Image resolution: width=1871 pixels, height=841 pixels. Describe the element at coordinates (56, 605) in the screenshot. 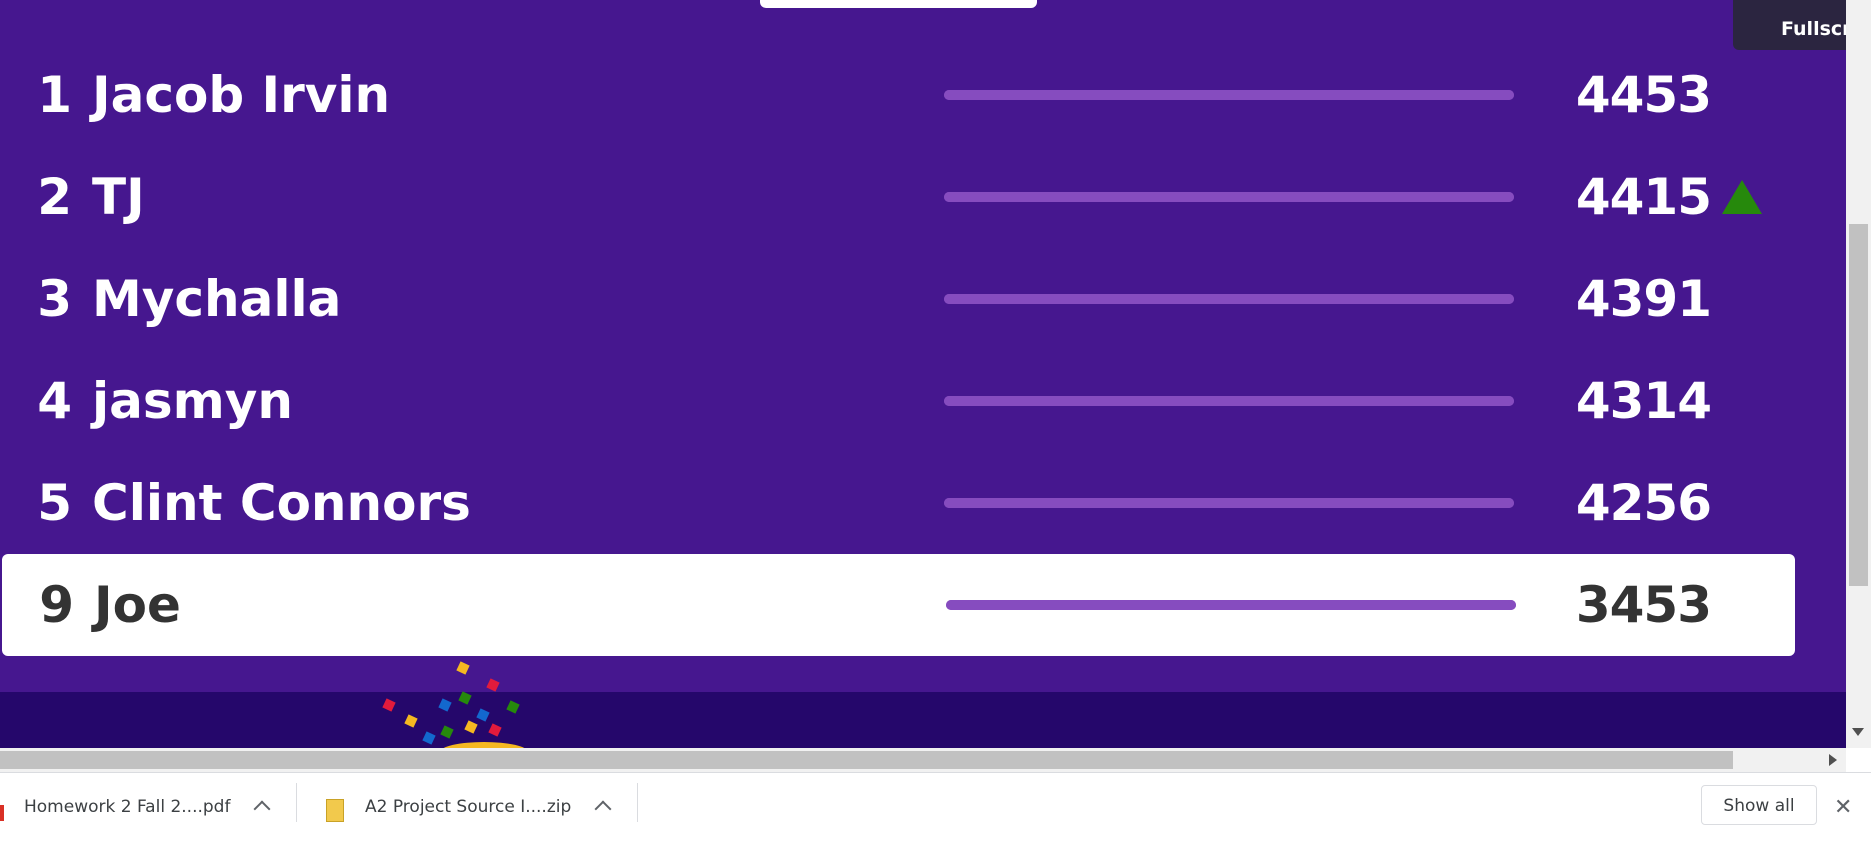

I see `rank-number: 9` at that location.